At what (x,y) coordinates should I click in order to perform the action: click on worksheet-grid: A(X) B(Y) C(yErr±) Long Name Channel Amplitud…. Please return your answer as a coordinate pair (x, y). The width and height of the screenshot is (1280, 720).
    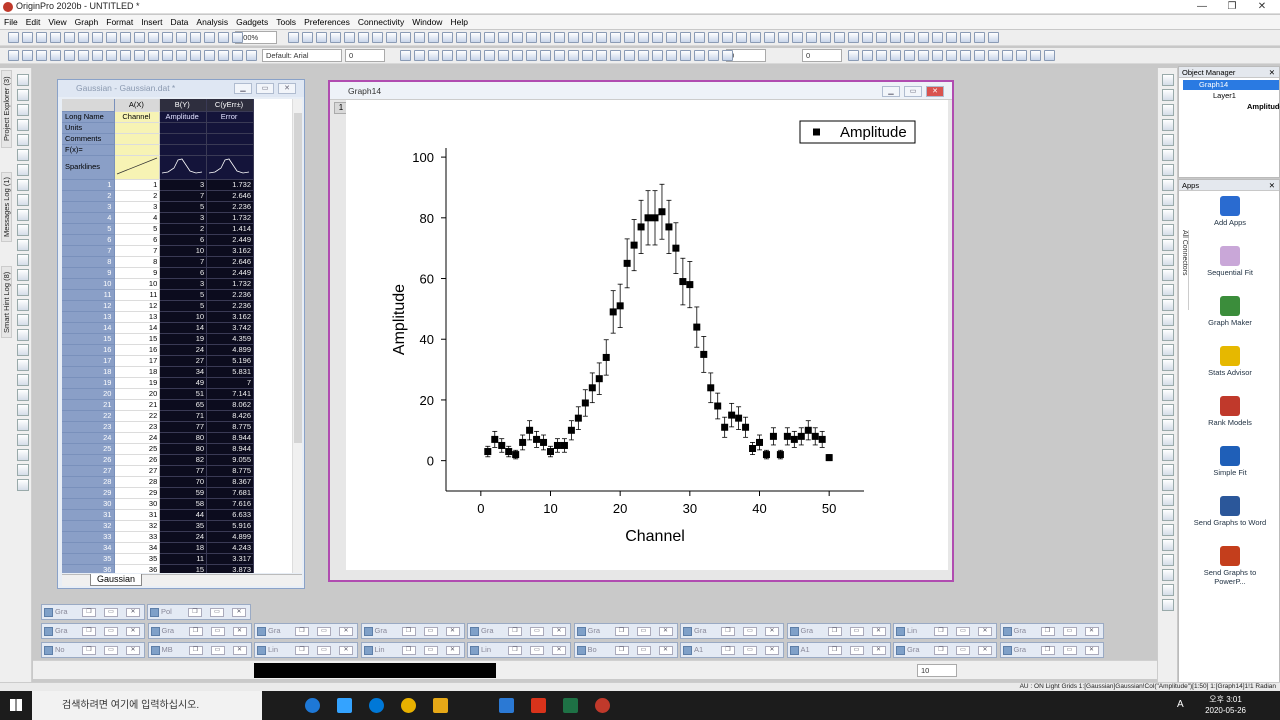
    Looking at the image, I should click on (177, 336).